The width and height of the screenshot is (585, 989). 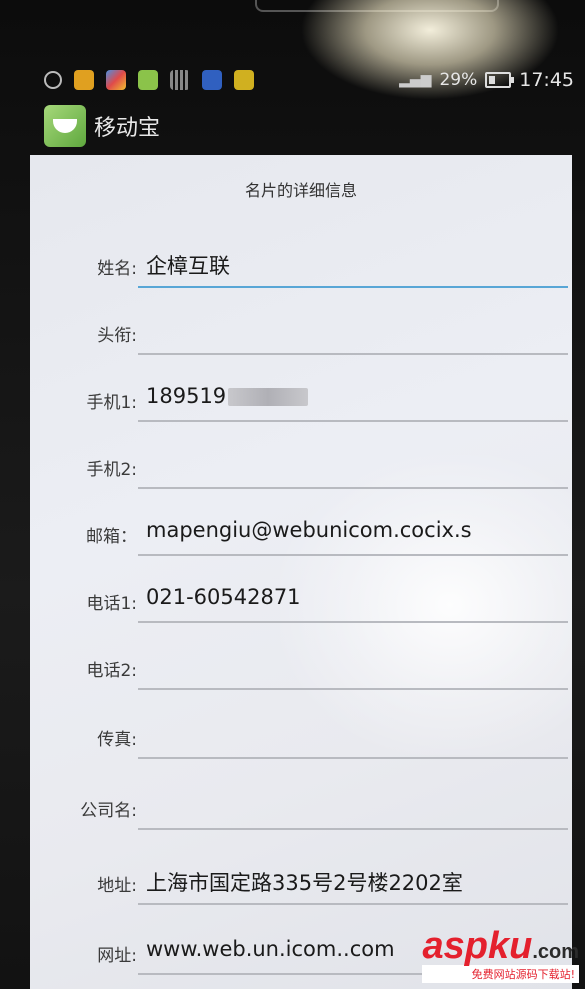 I want to click on signal-icon: ▂▄▆, so click(x=415, y=80).